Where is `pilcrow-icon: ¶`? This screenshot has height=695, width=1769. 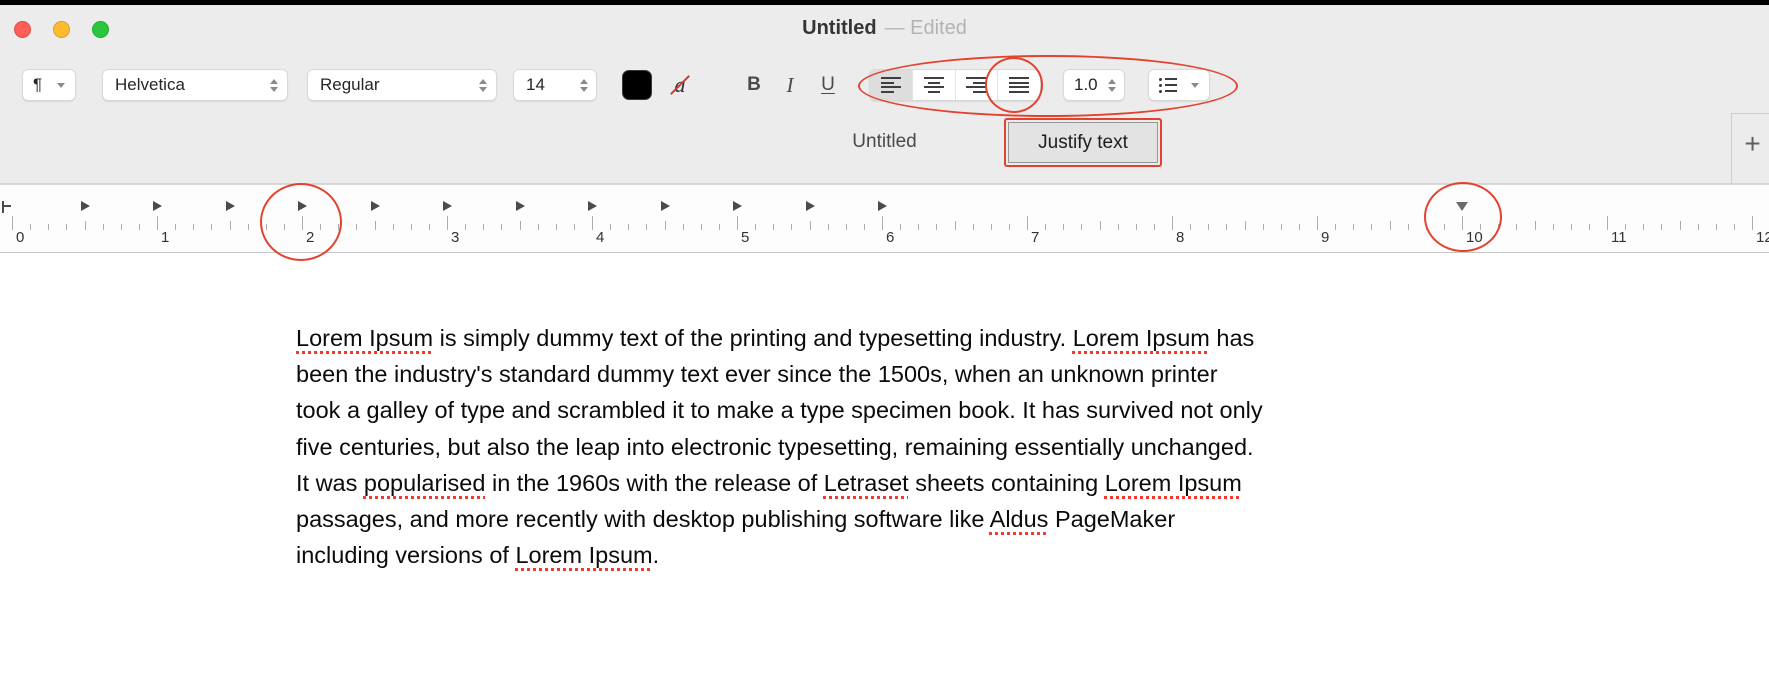 pilcrow-icon: ¶ is located at coordinates (38, 84).